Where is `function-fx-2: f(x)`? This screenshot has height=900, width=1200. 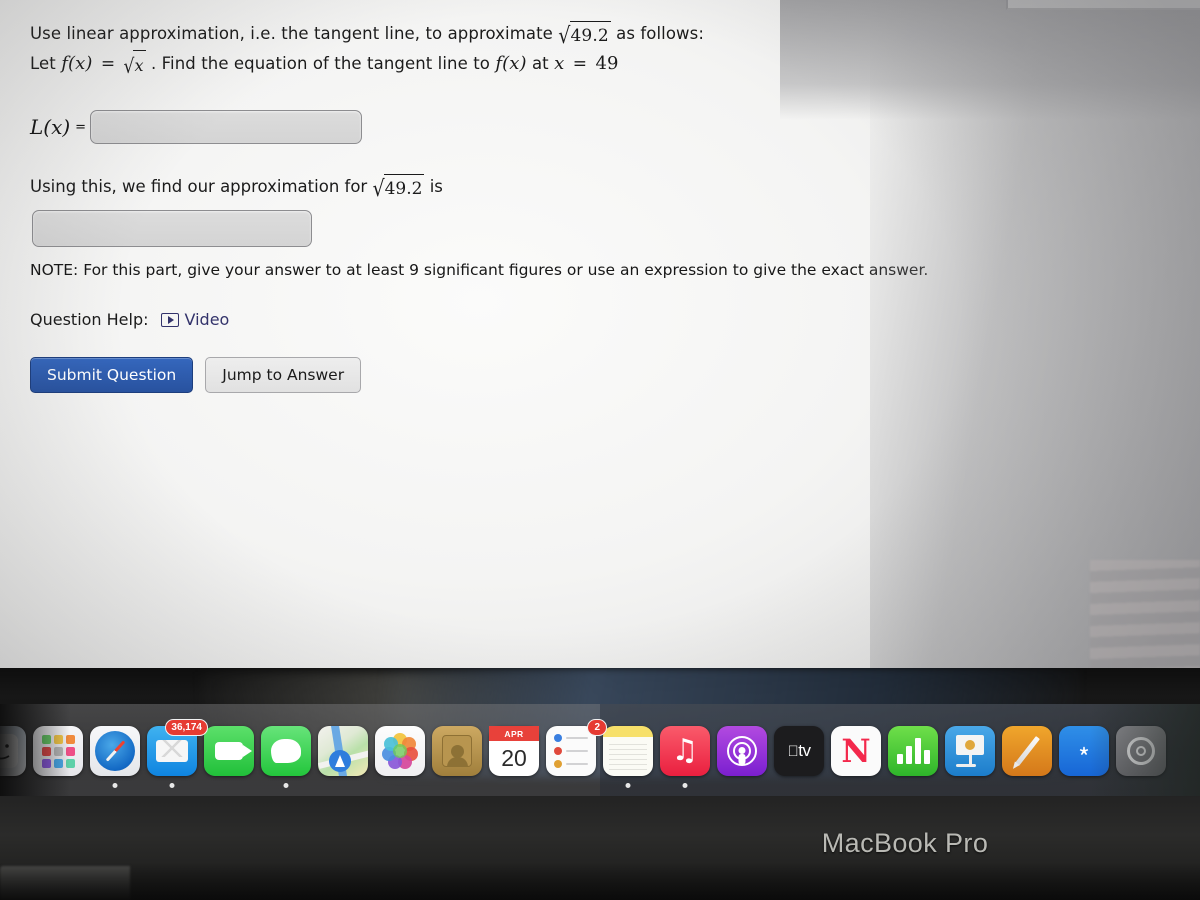
function-fx-2: f(x) is located at coordinates (511, 63).